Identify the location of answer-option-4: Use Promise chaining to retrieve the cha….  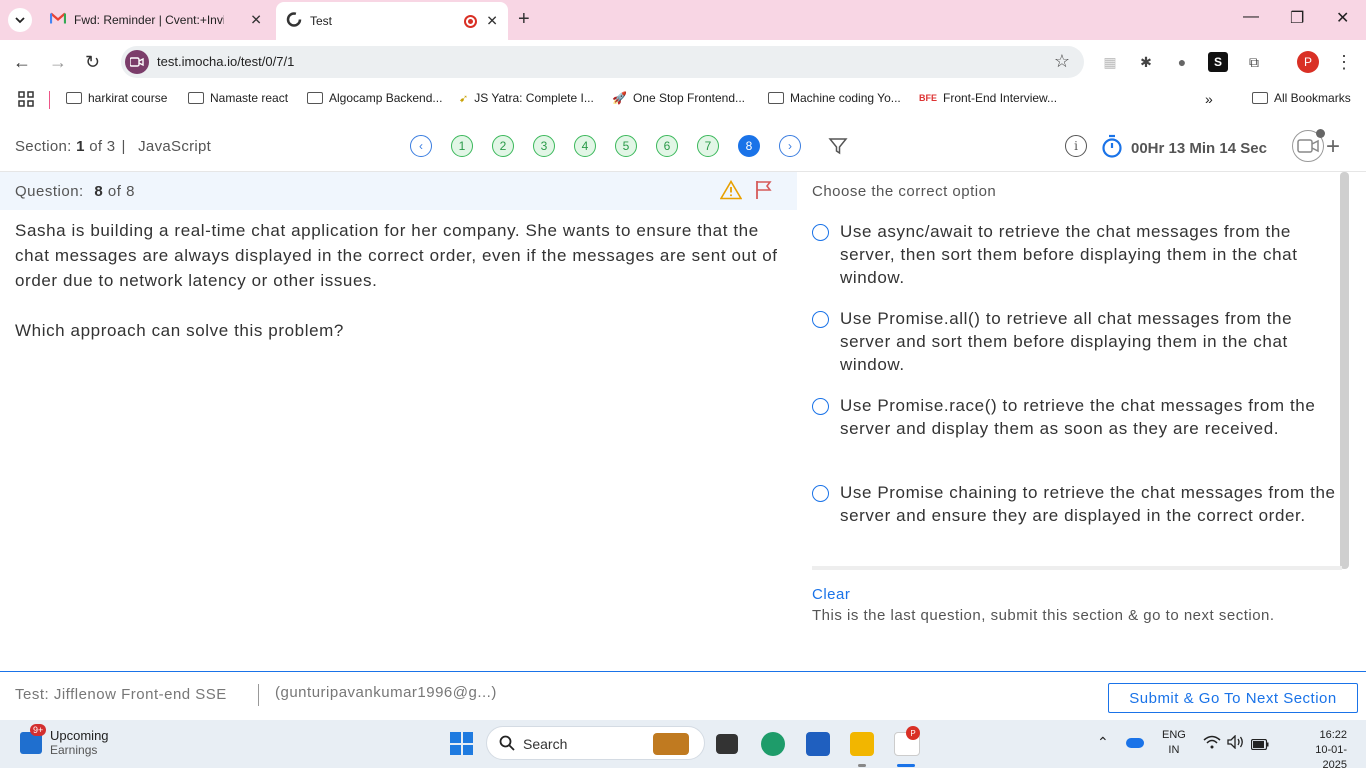
(1077, 504).